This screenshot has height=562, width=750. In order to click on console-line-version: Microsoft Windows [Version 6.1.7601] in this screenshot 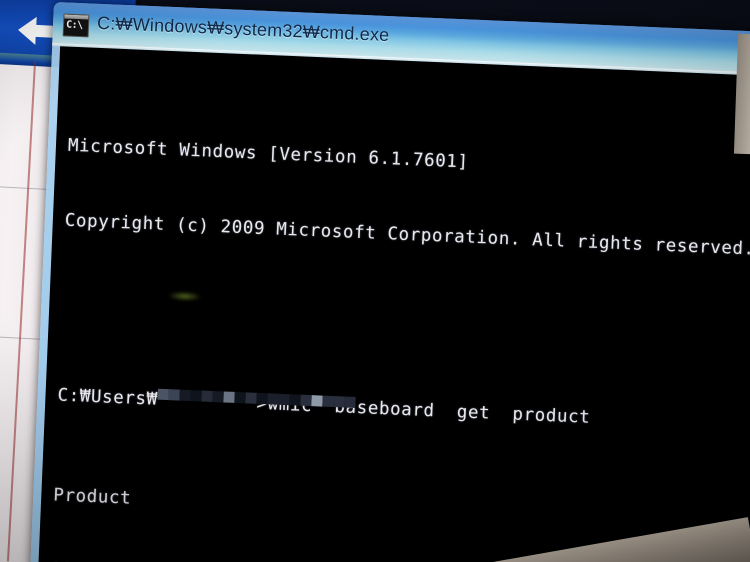, I will do `click(268, 154)`.